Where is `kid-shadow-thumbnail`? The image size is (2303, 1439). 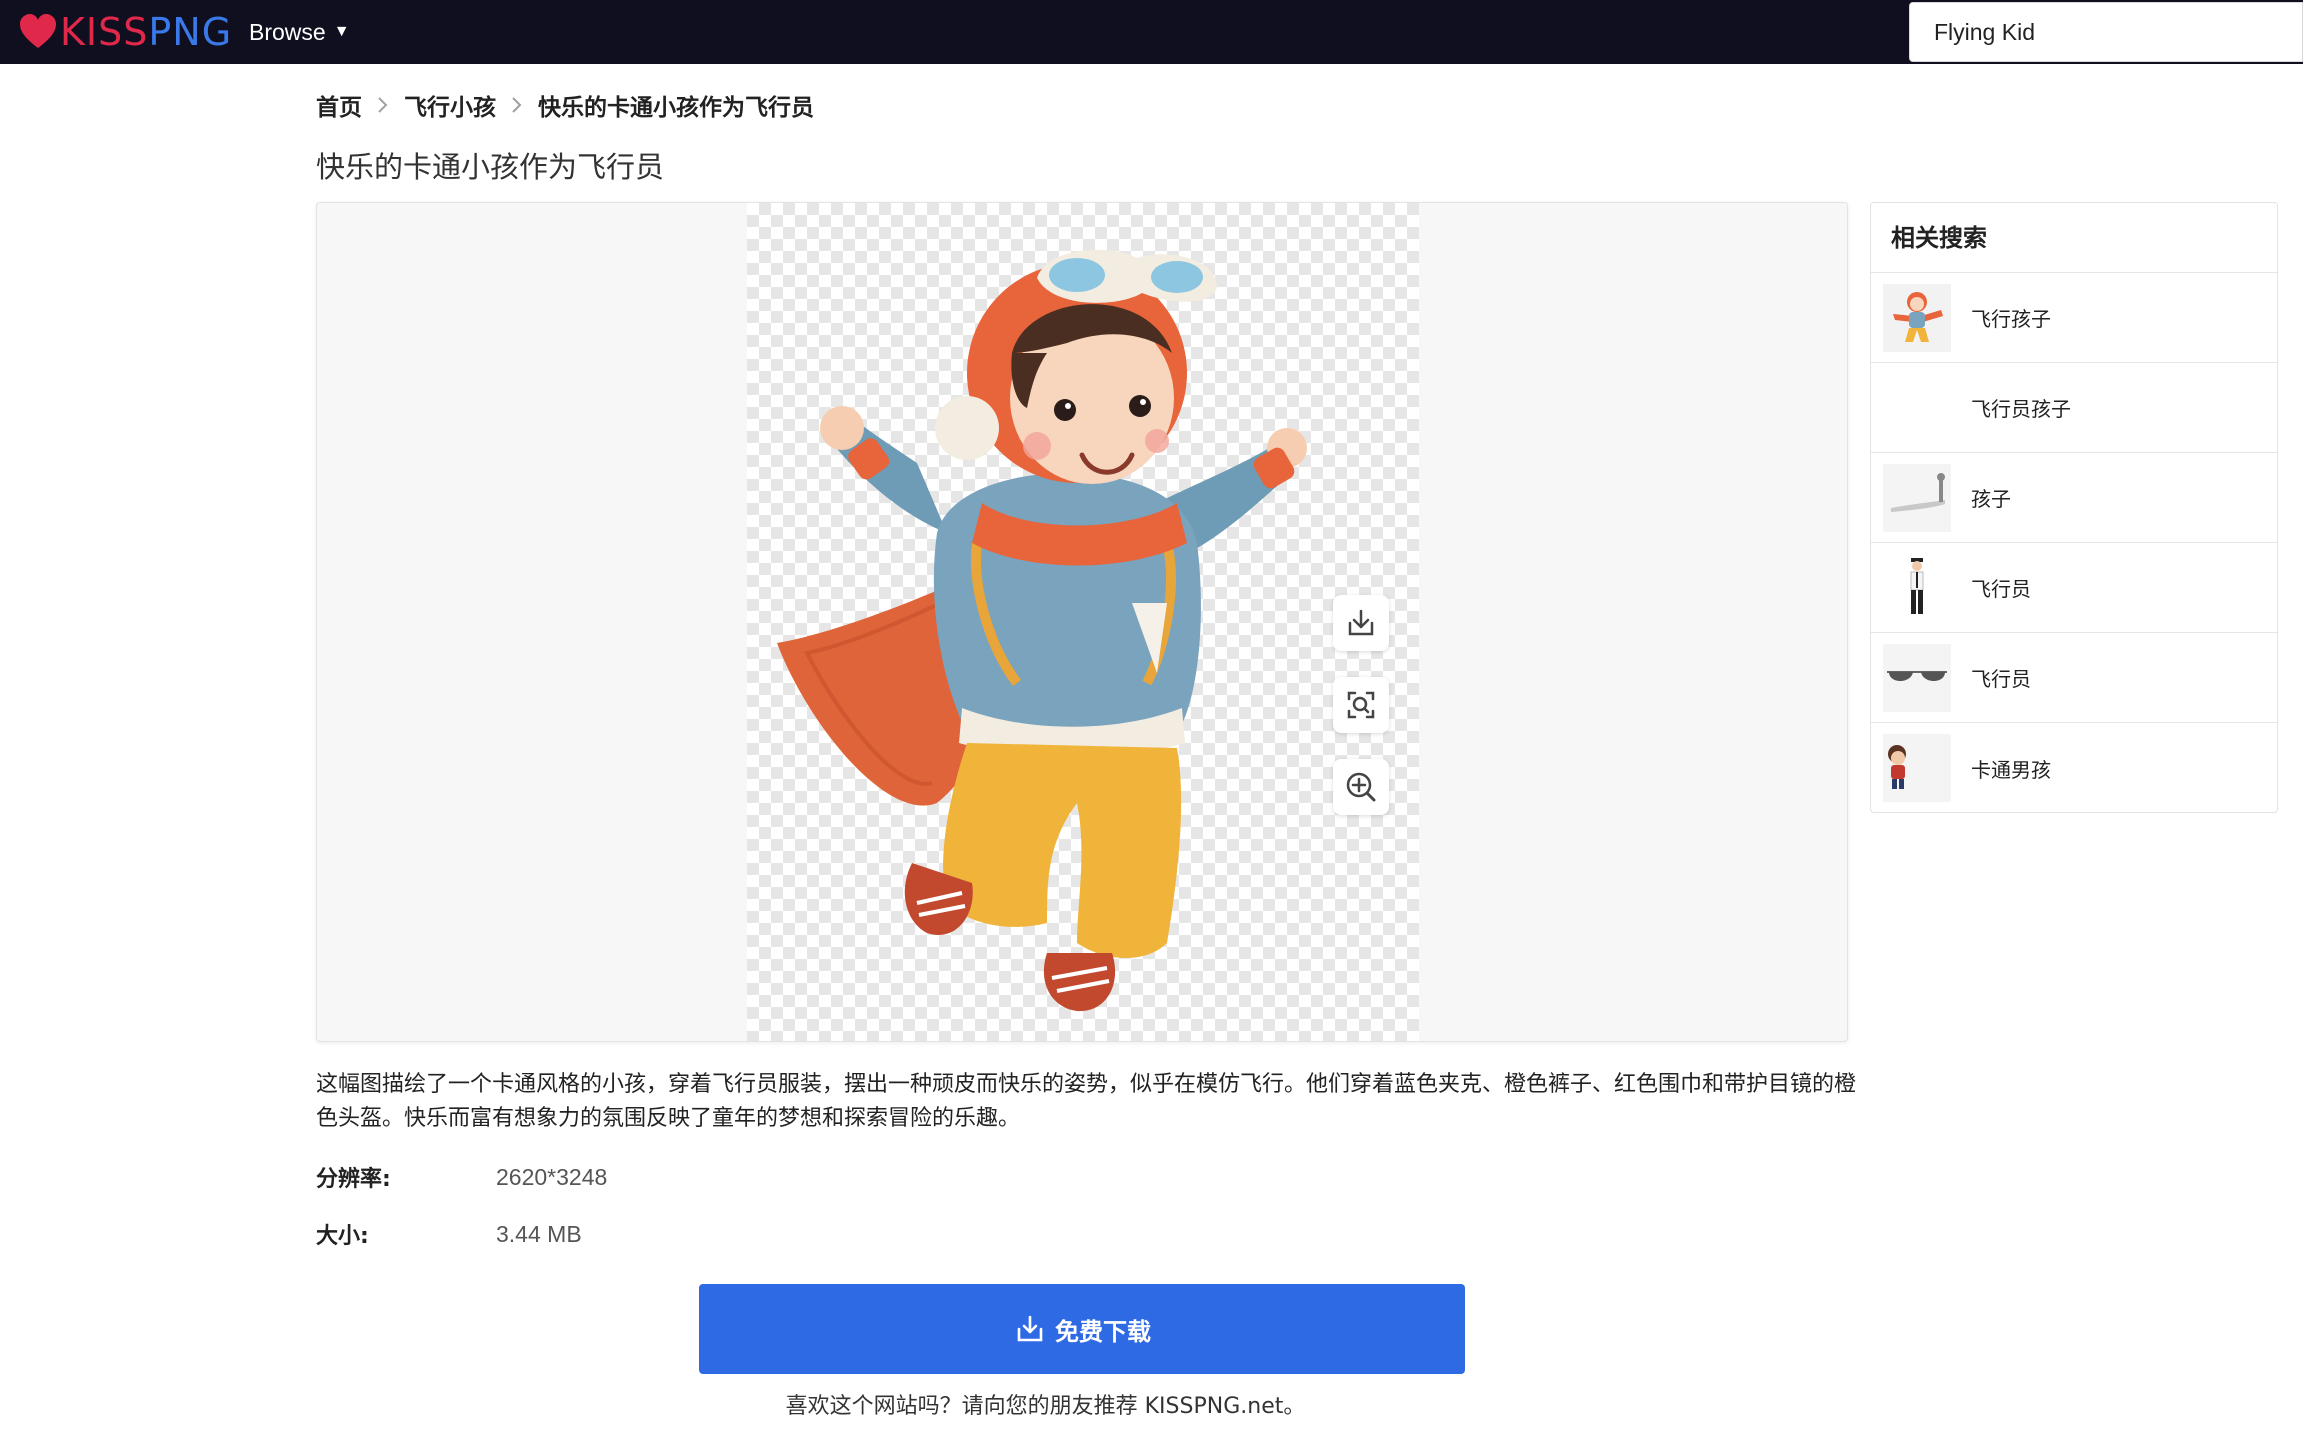 kid-shadow-thumbnail is located at coordinates (1917, 497).